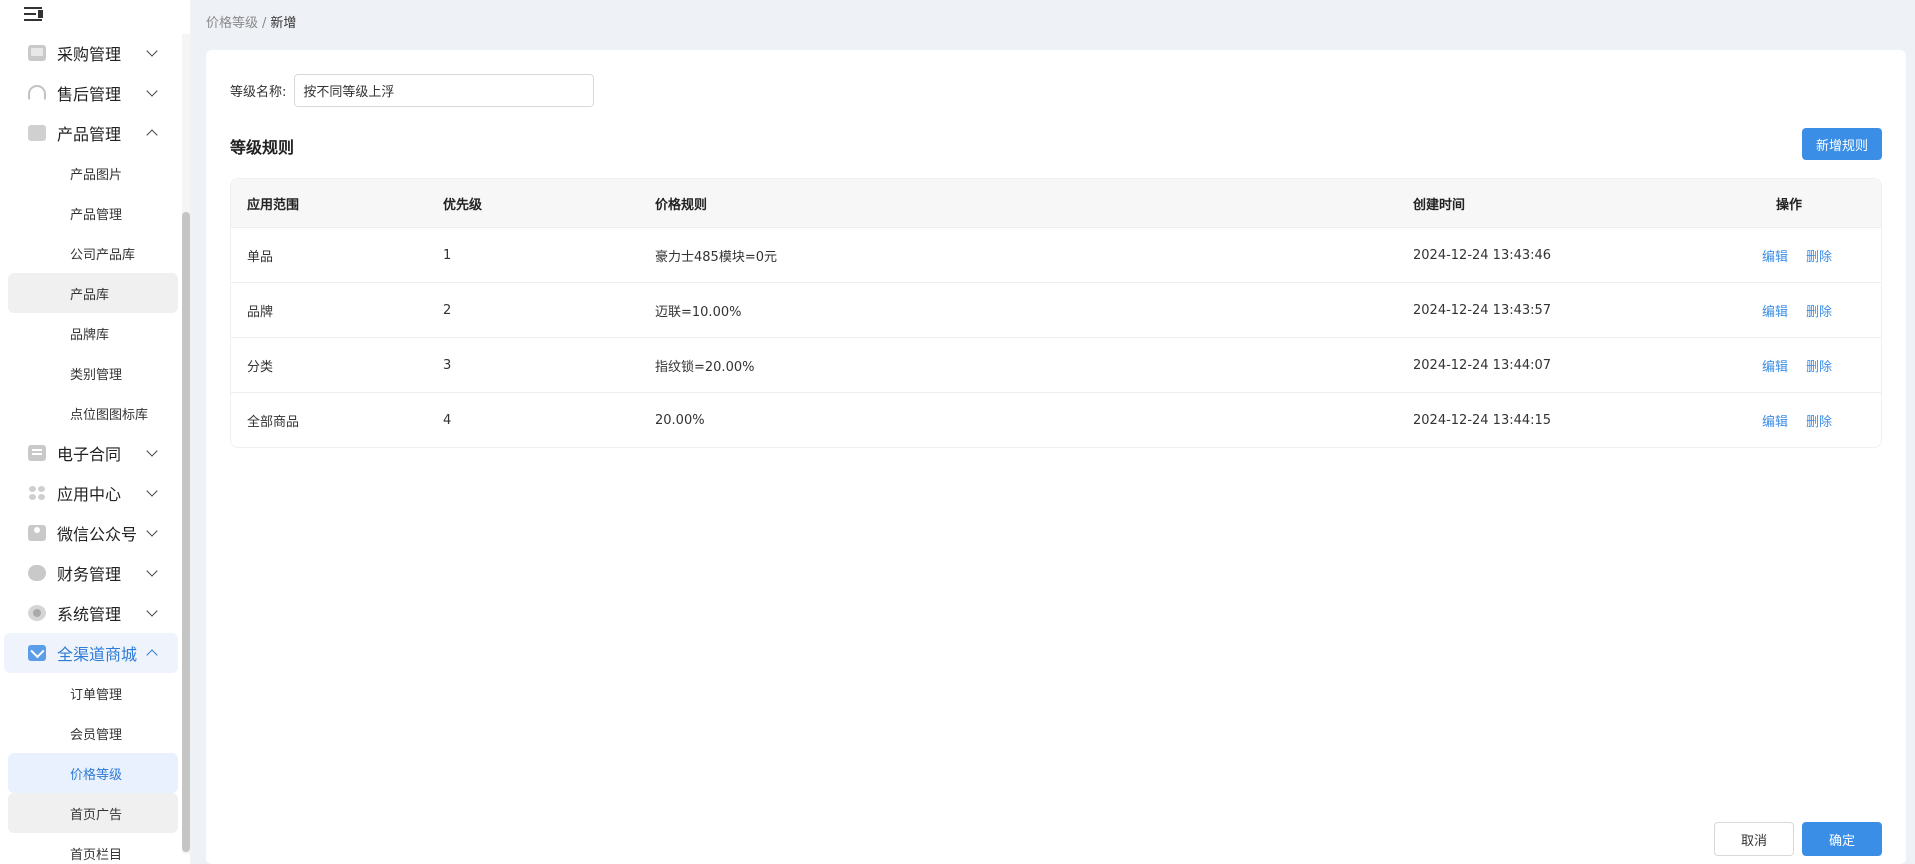  Describe the element at coordinates (97, 534) in the screenshot. I see `sidebar-group-label: 微信公众号` at that location.